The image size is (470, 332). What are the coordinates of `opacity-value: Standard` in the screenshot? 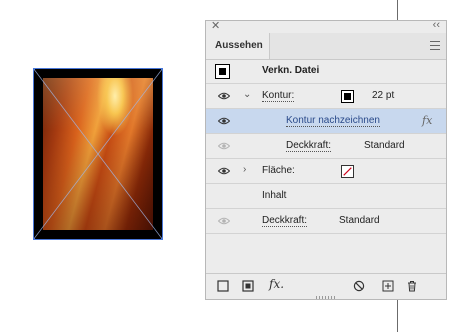 It's located at (359, 220).